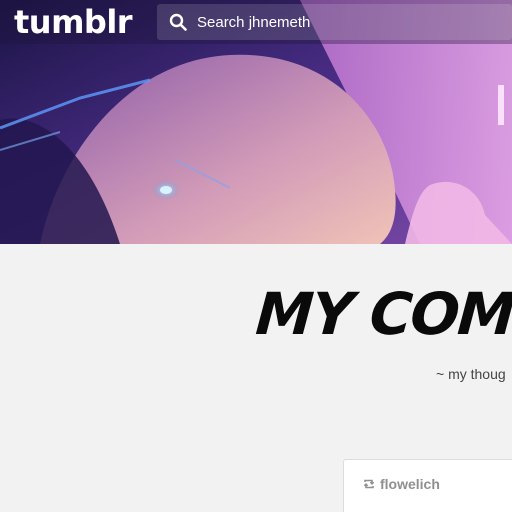 This screenshot has width=512, height=512. Describe the element at coordinates (382, 314) in the screenshot. I see `blog-title: MY COMM` at that location.